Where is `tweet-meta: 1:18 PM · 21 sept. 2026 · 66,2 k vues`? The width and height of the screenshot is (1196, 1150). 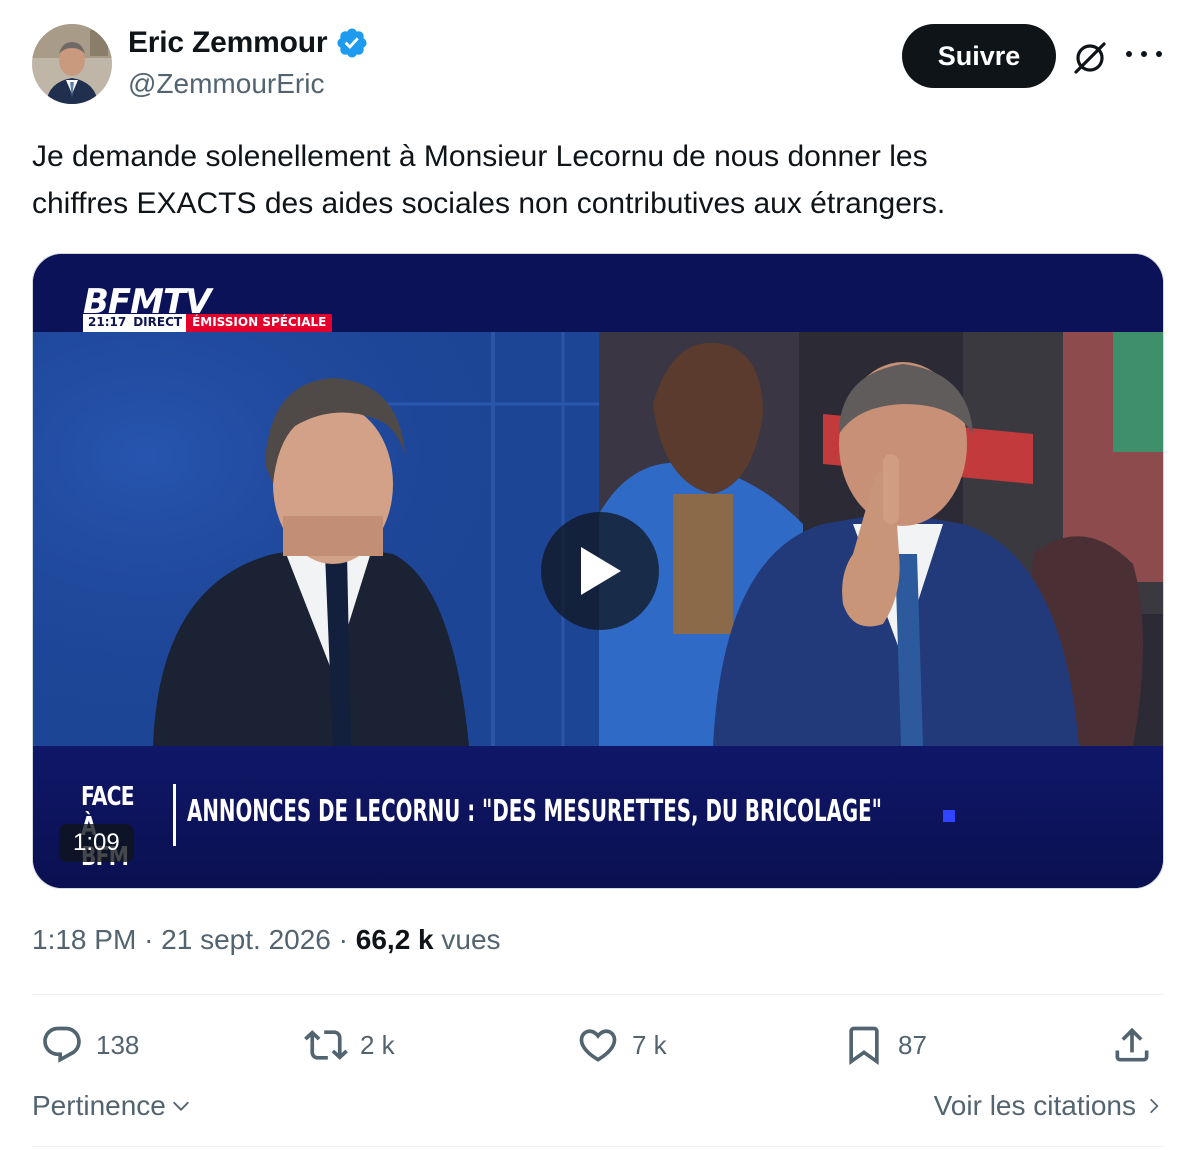
tweet-meta: 1:18 PM · 21 sept. 2026 · 66,2 k vues is located at coordinates (266, 940).